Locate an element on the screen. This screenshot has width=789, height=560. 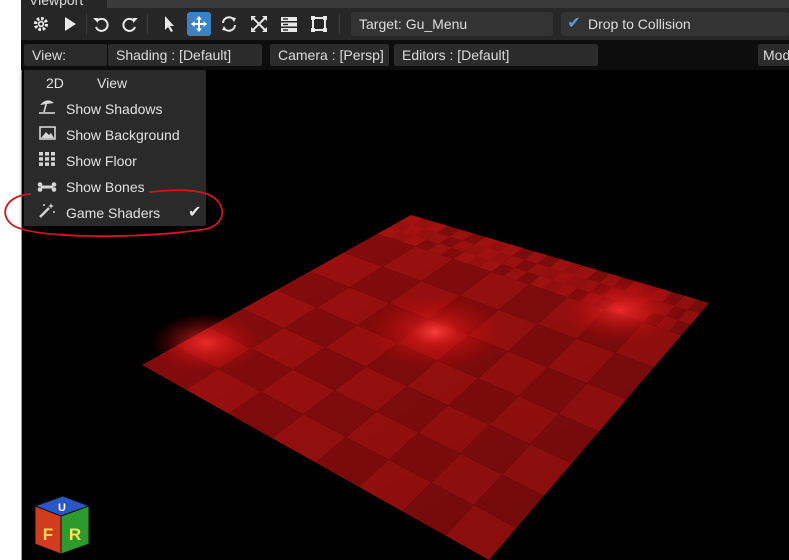
menu-item-show-shadows: Show Shadows is located at coordinates (115, 109).